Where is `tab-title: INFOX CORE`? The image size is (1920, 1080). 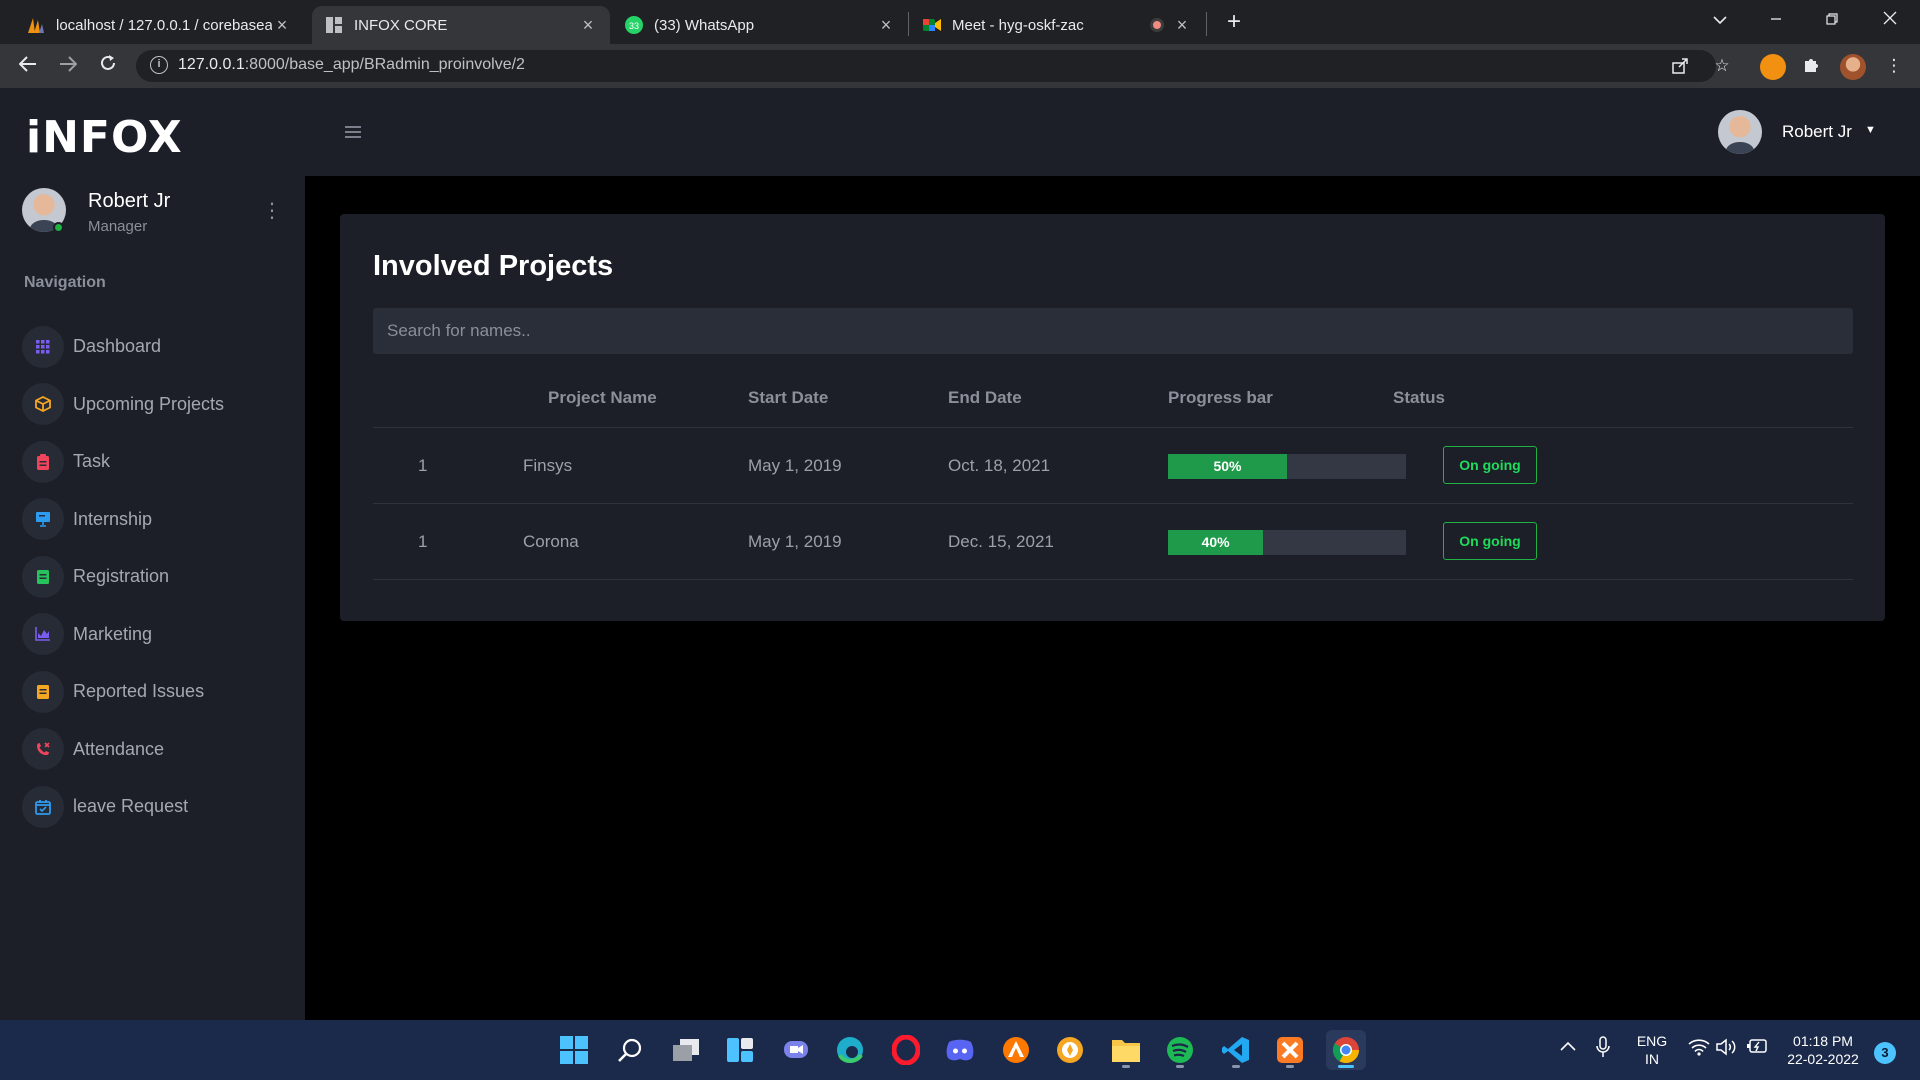 tab-title: INFOX CORE is located at coordinates (401, 25).